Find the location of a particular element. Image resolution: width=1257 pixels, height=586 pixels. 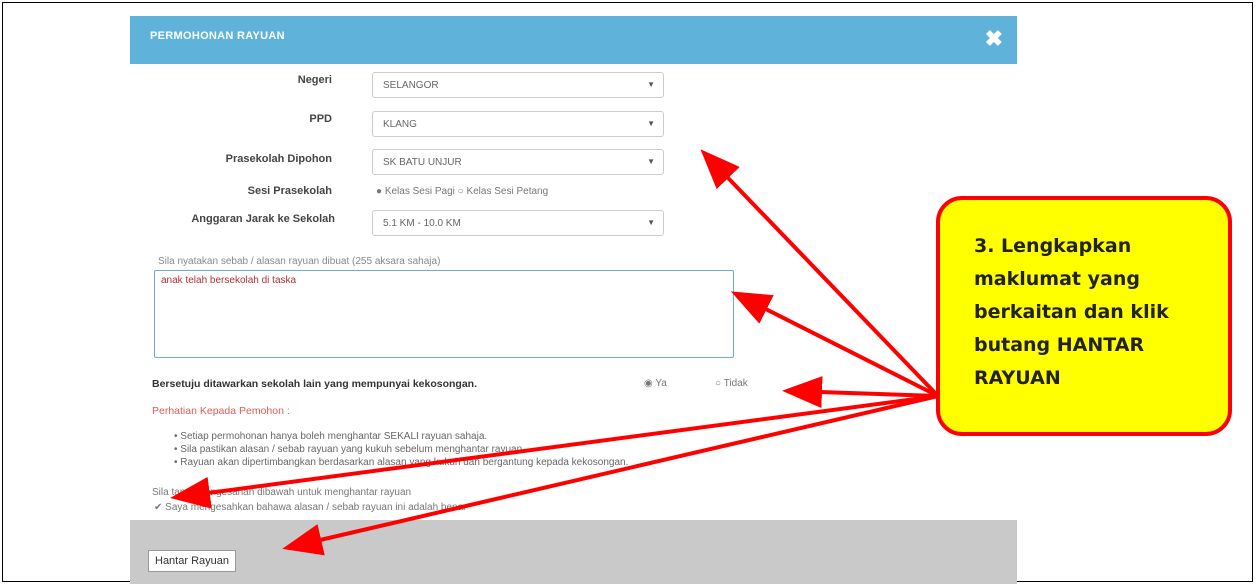

arrow-to-textarea is located at coordinates (834, 344).